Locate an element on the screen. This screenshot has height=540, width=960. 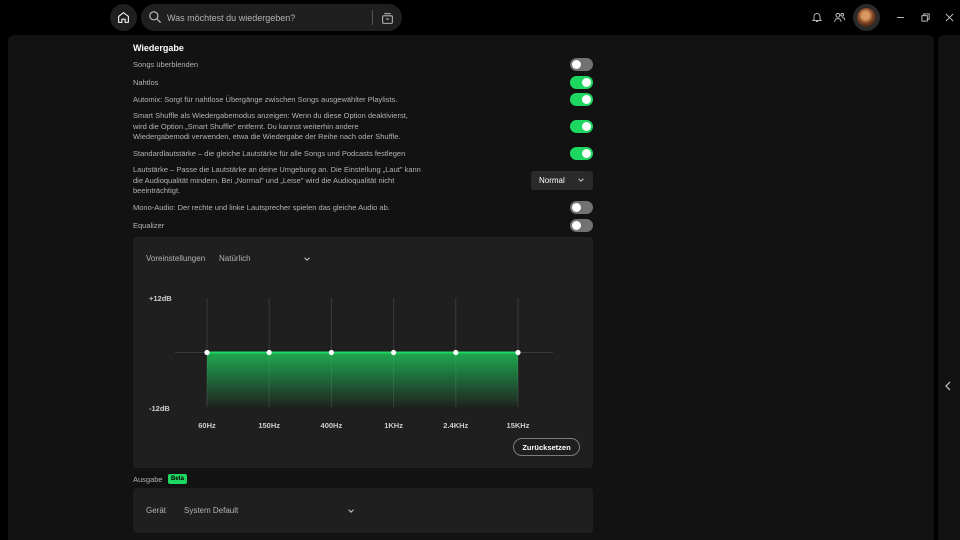
section-title-playback: Wiedergabe is located at coordinates (158, 48).